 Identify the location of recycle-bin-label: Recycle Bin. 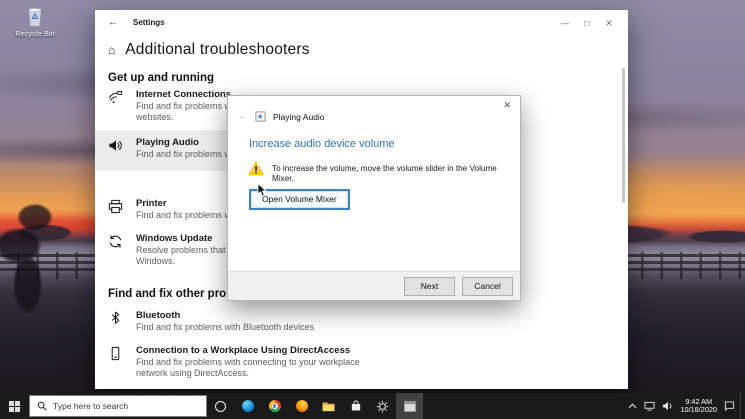
(35, 33).